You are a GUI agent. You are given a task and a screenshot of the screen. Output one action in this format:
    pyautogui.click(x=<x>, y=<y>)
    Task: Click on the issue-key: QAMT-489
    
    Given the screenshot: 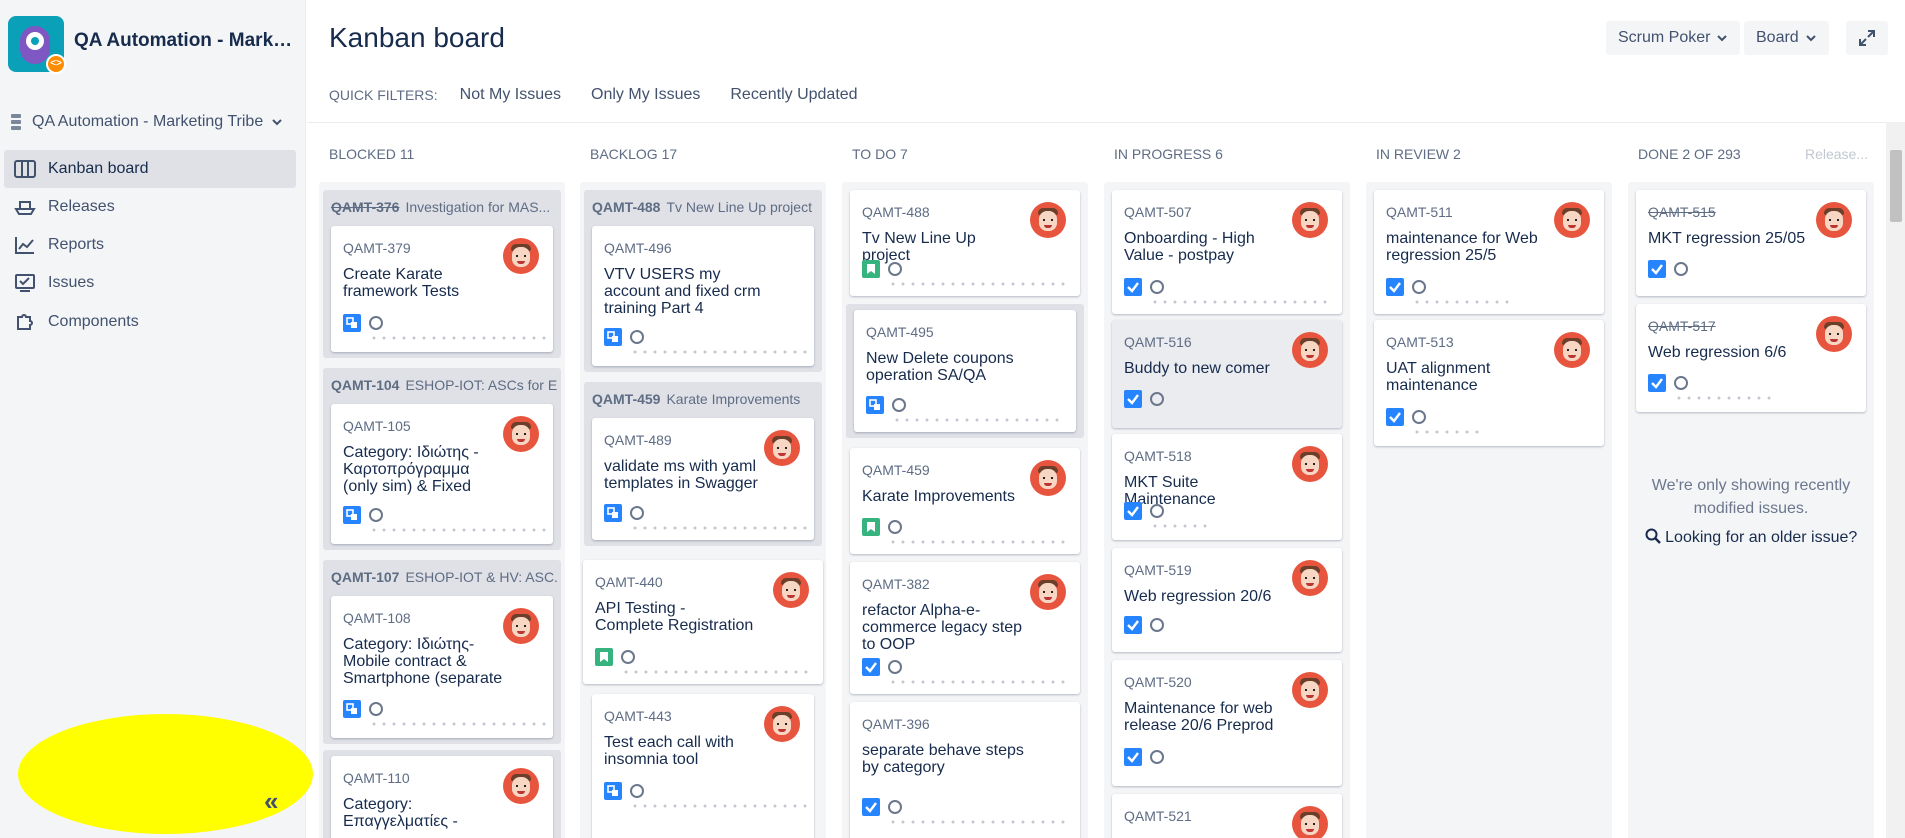 What is the action you would take?
    pyautogui.click(x=638, y=440)
    